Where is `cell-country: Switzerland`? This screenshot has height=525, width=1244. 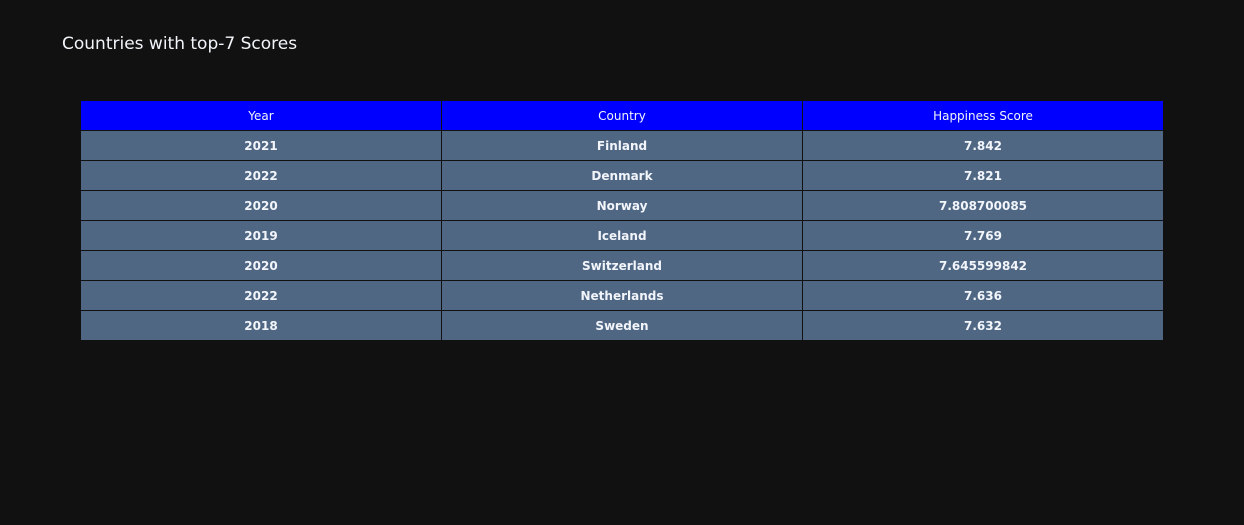 cell-country: Switzerland is located at coordinates (622, 265).